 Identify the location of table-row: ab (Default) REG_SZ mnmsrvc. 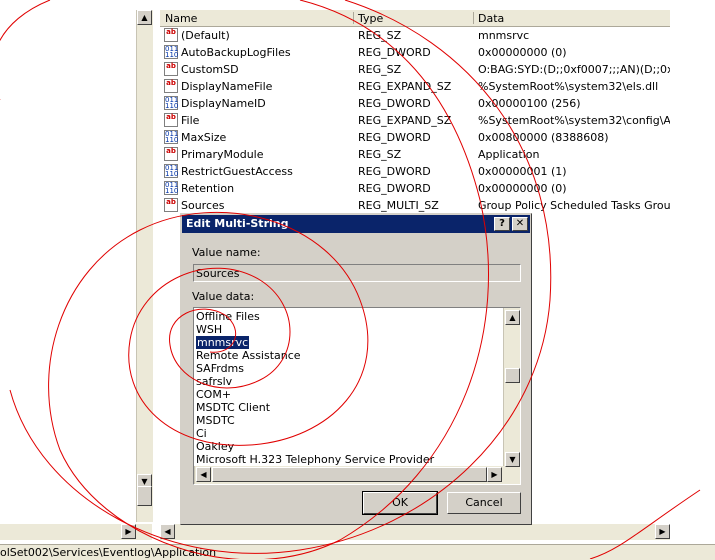
(415, 35).